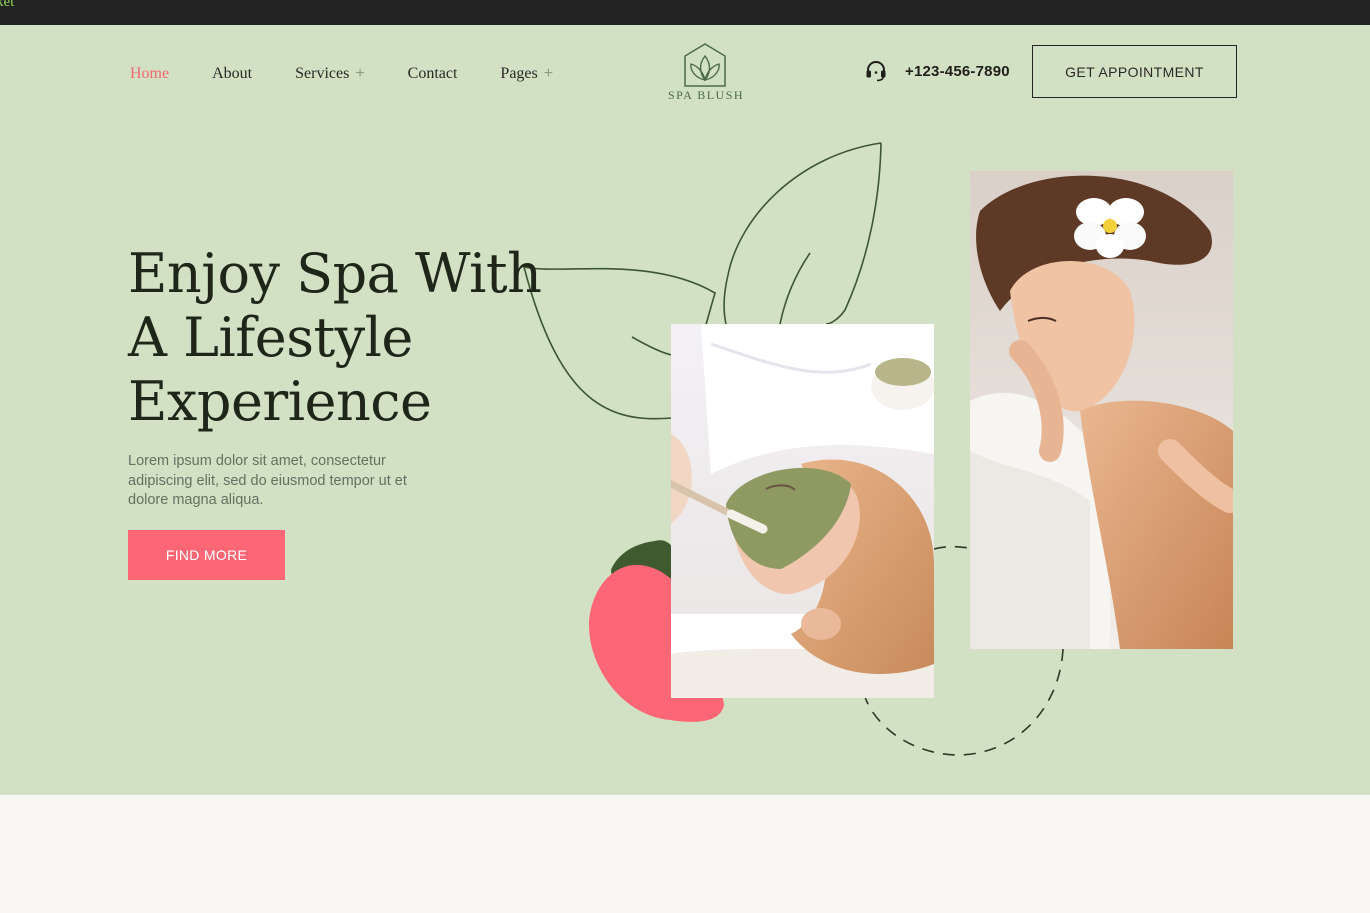  What do you see at coordinates (876, 71) in the screenshot?
I see `headset-icon` at bounding box center [876, 71].